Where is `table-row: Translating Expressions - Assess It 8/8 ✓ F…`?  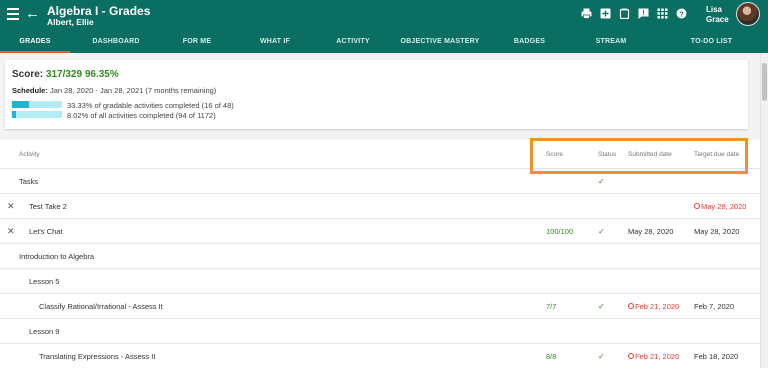
table-row: Translating Expressions - Assess It 8/8 ✓ F… is located at coordinates (380, 356).